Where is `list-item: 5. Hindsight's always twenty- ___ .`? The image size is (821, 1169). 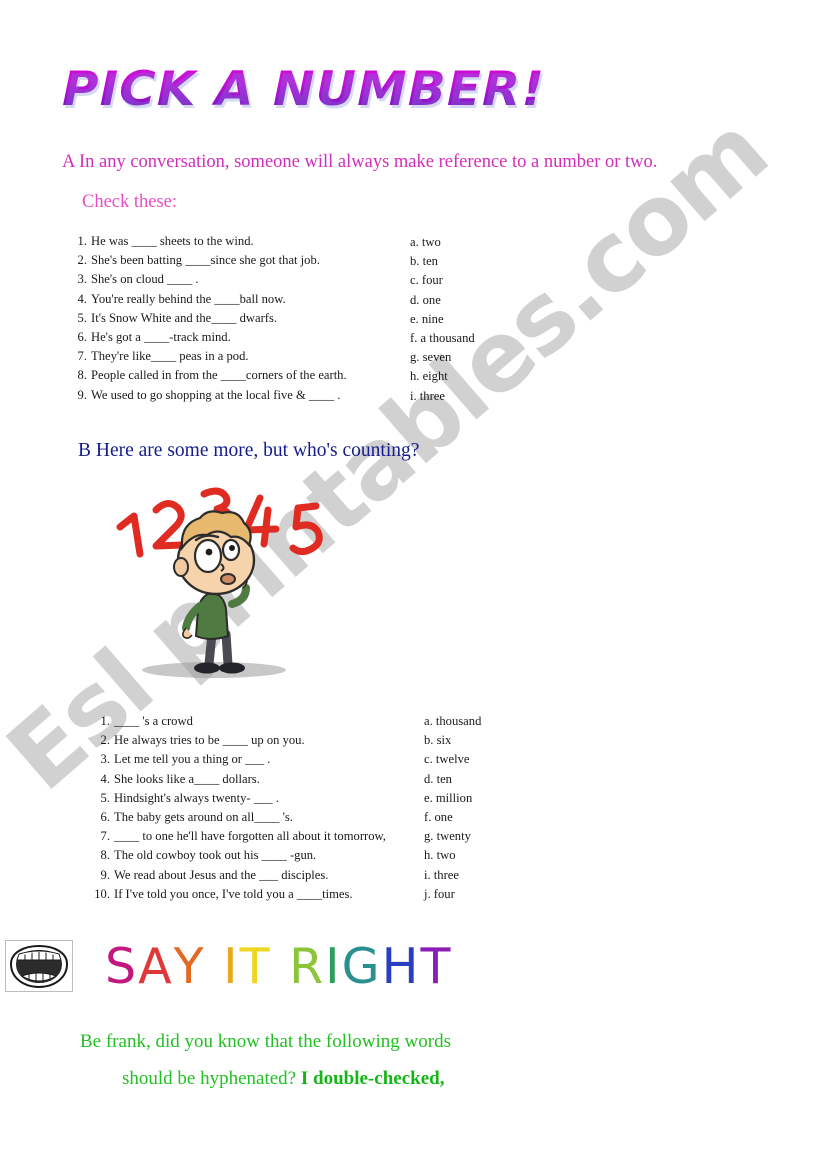
list-item: 5. Hindsight's always twenty- ___ . is located at coordinates (237, 798).